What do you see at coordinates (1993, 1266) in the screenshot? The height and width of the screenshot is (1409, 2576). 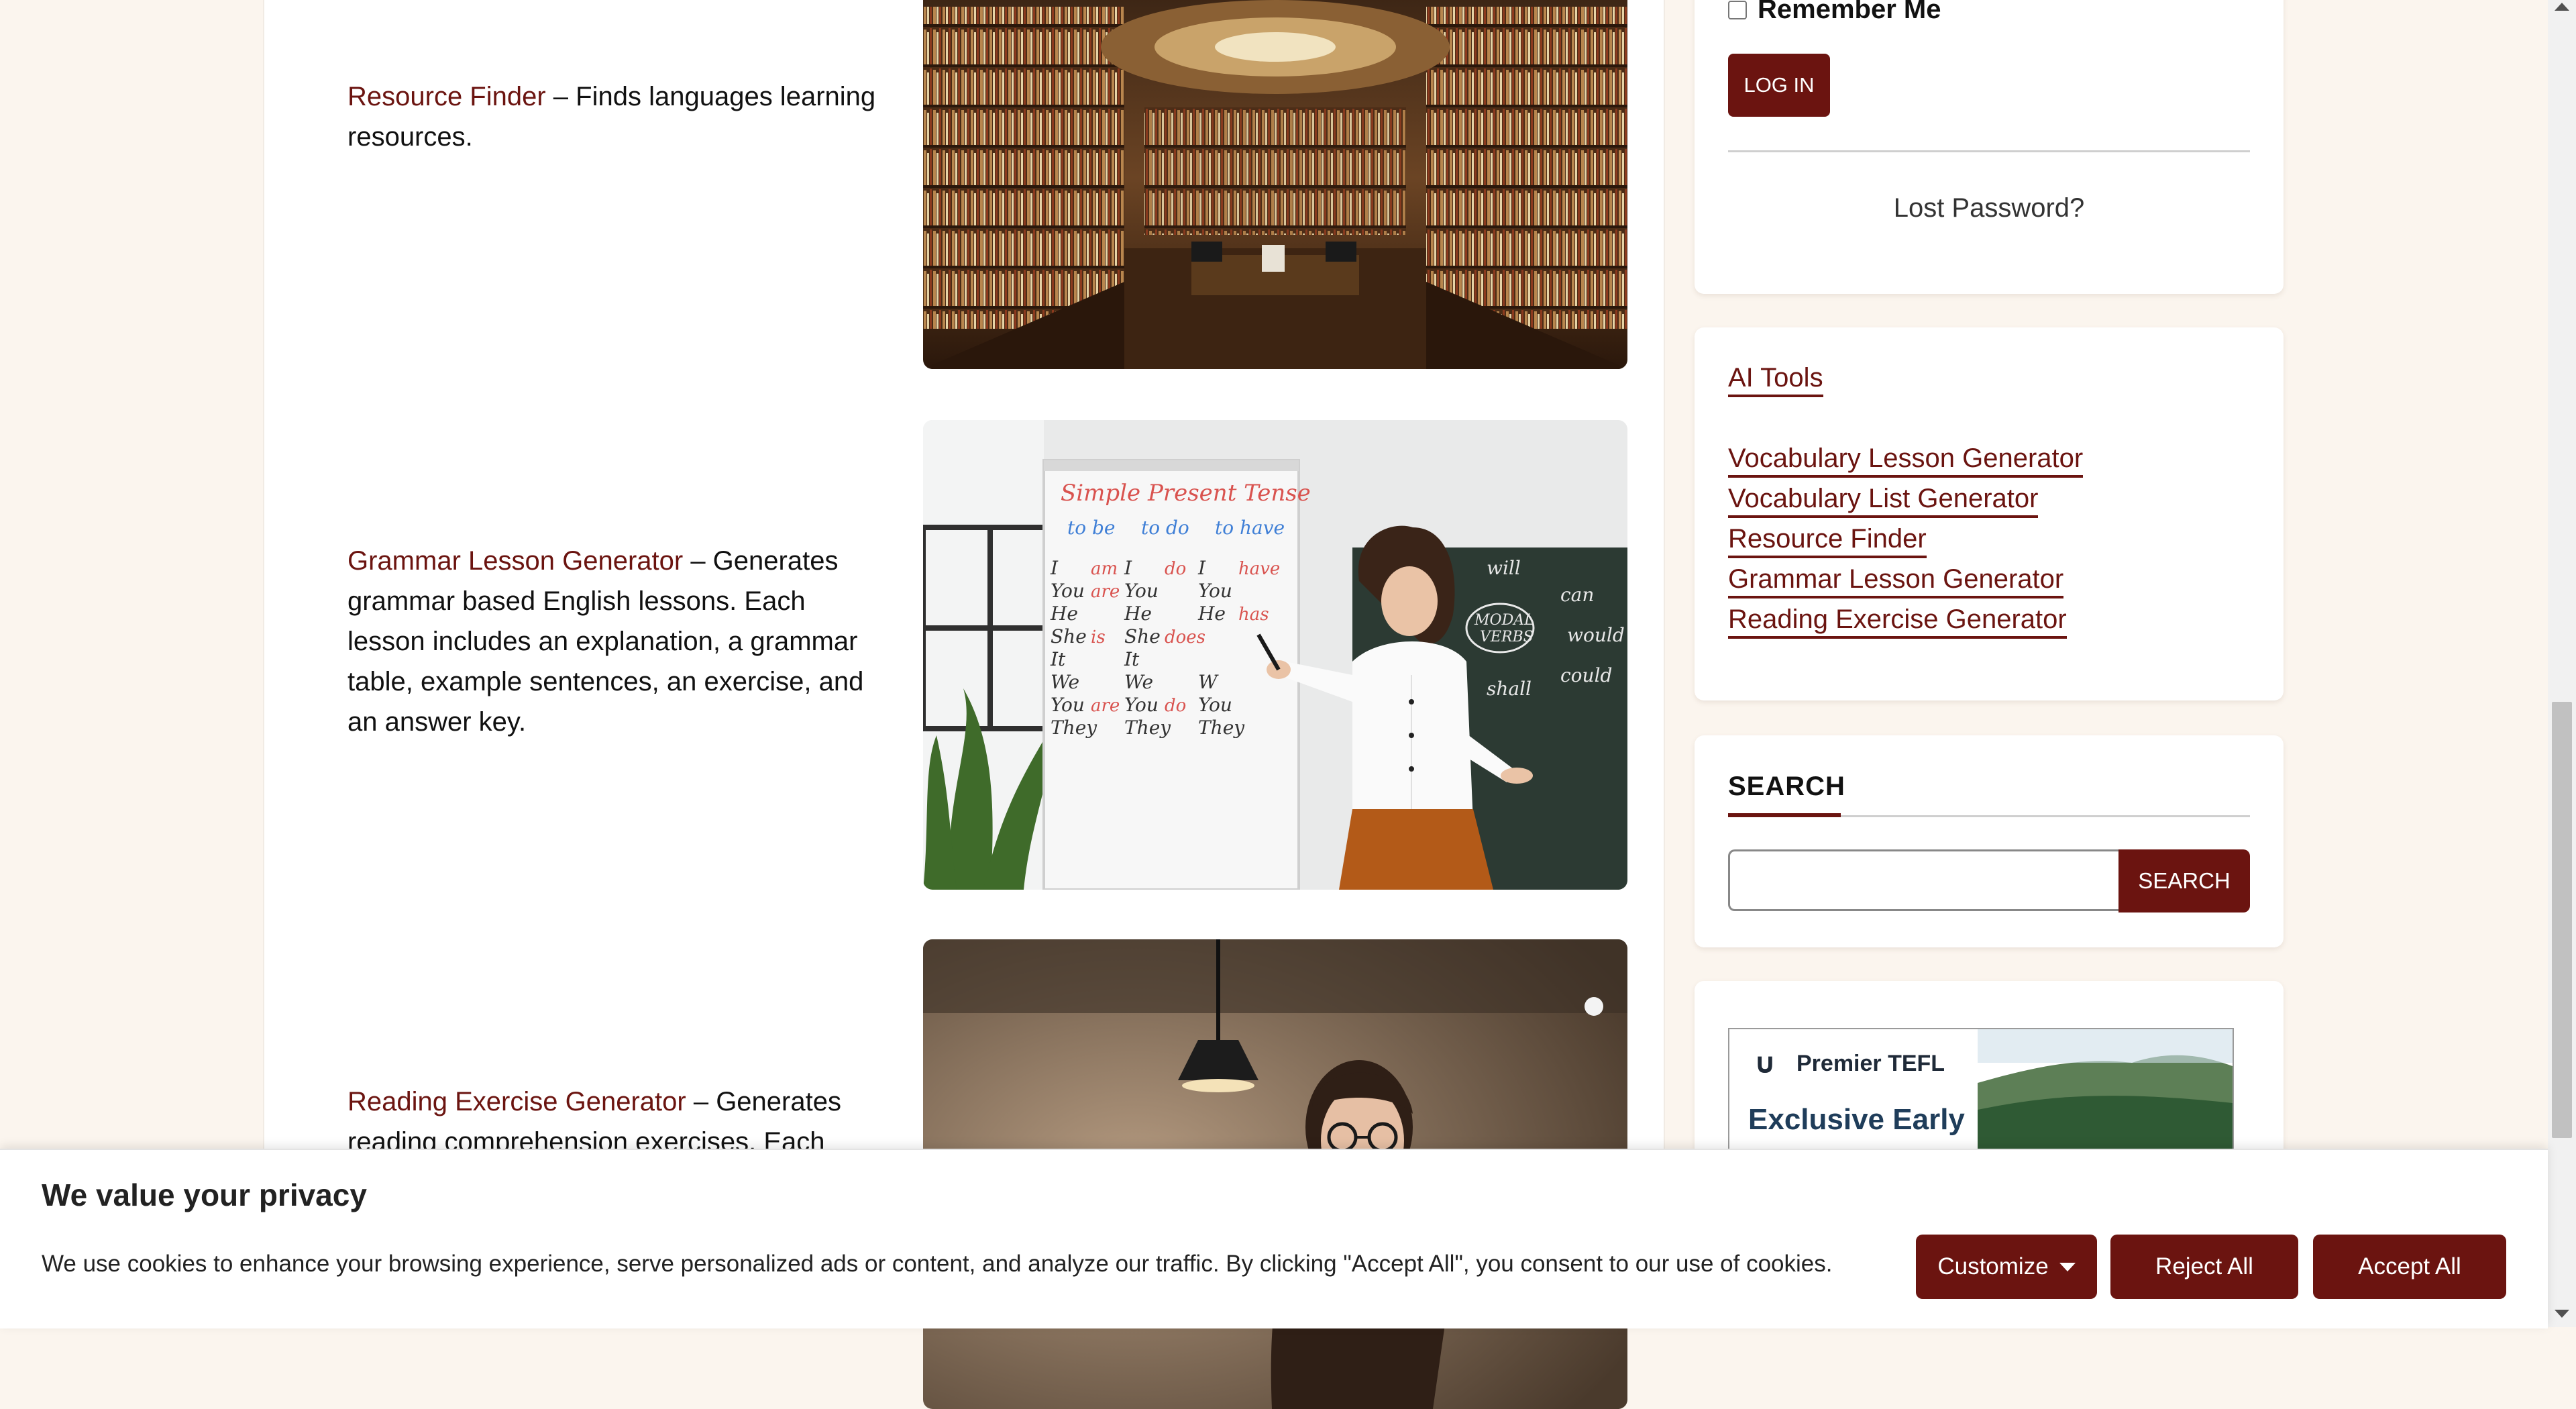 I see `customize-label: Customize` at bounding box center [1993, 1266].